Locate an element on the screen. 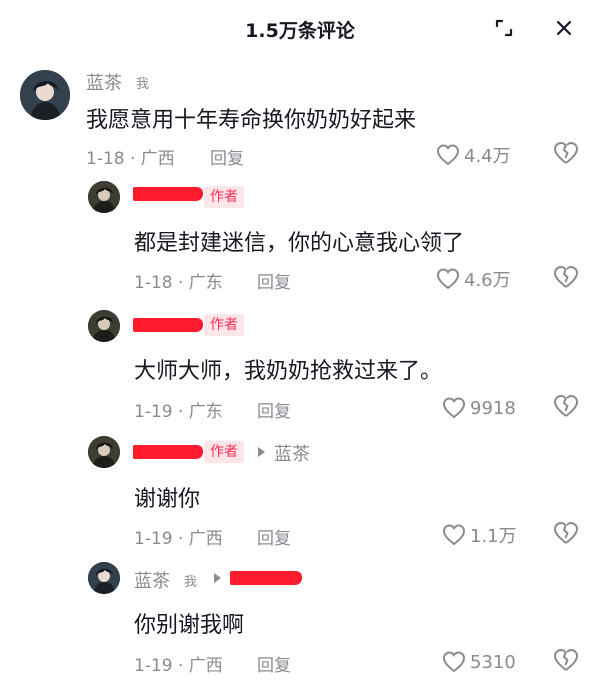 The width and height of the screenshot is (600, 694). close-icon is located at coordinates (564, 28).